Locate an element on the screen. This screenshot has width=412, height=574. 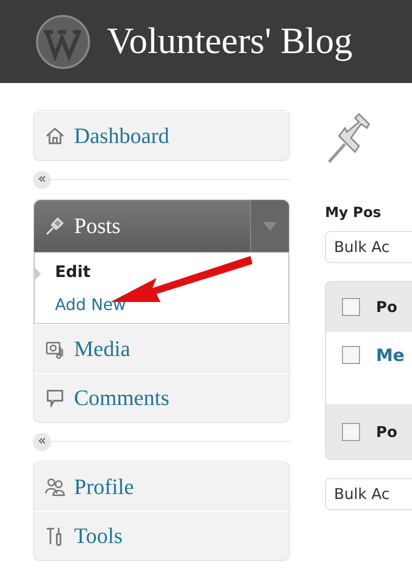
home-icon is located at coordinates (55, 136).